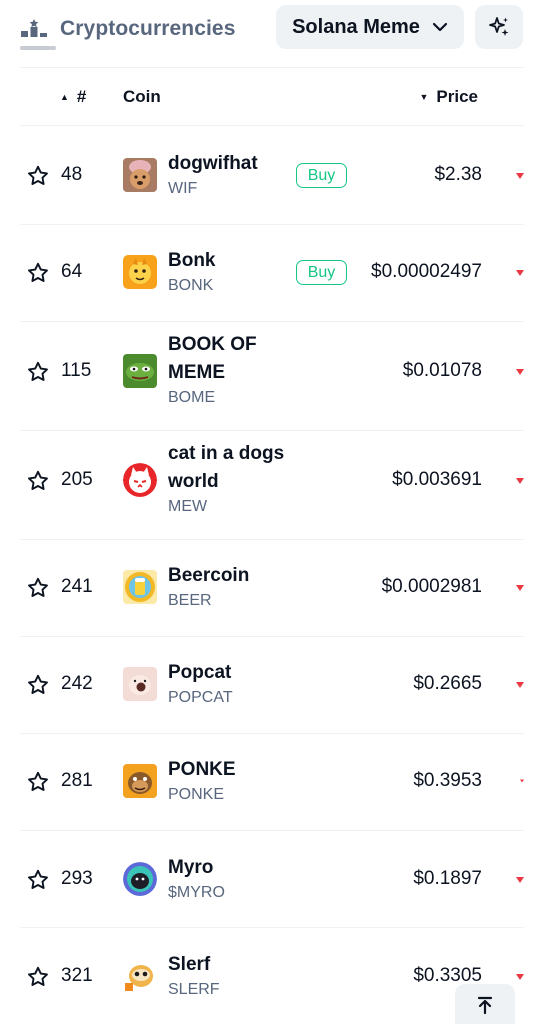 This screenshot has width=544, height=1024. I want to click on sparkle-icon, so click(499, 26).